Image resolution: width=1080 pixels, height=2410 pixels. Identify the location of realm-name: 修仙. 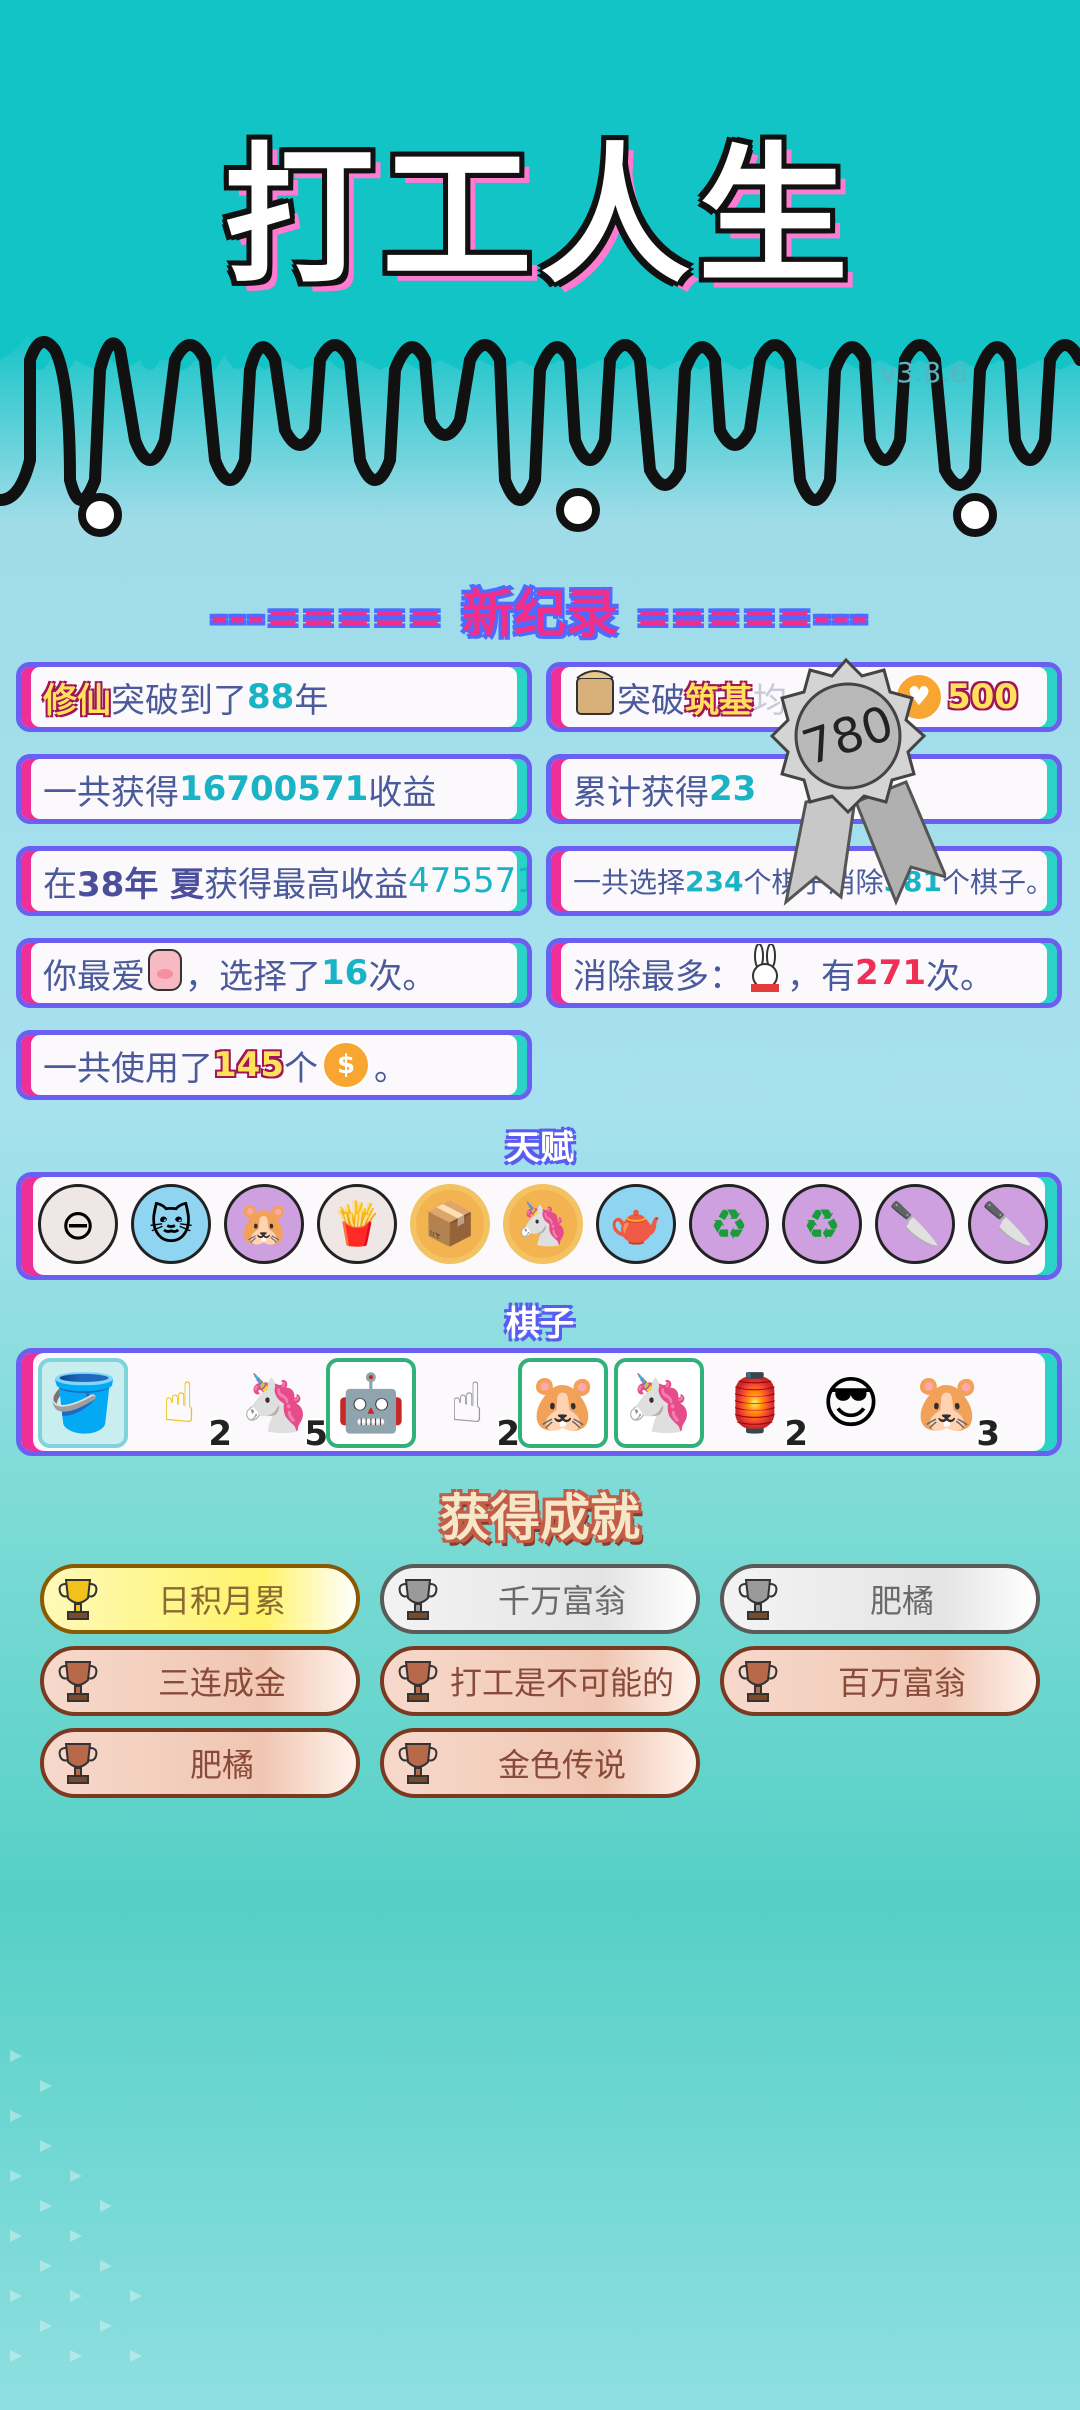
(77, 700).